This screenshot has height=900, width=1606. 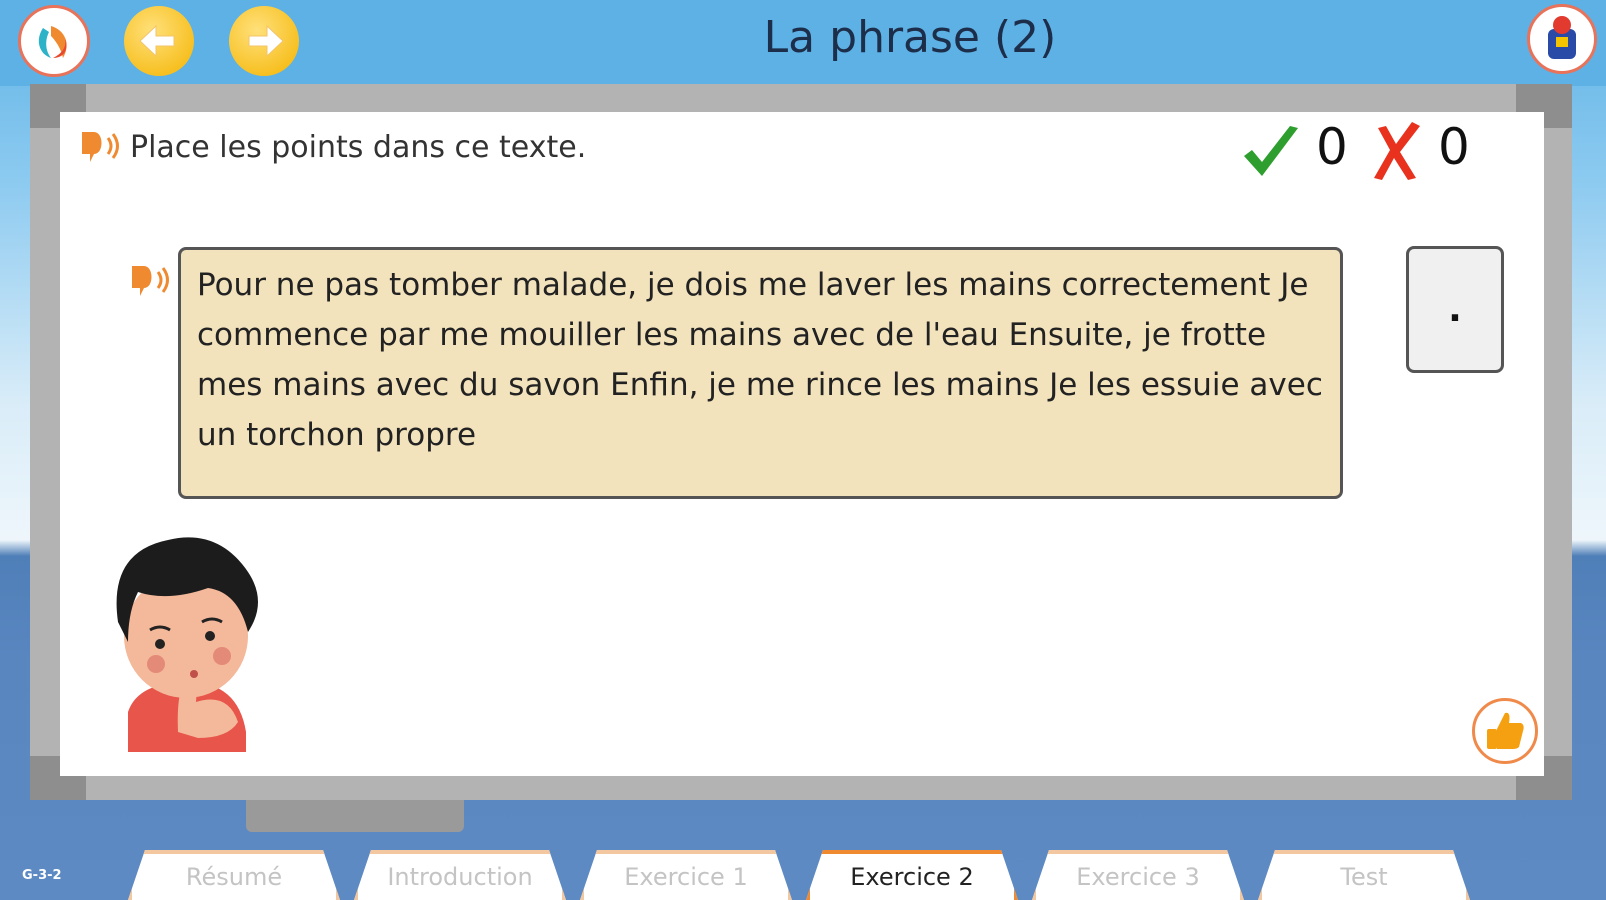 I want to click on tab-test: Test, so click(x=1364, y=875).